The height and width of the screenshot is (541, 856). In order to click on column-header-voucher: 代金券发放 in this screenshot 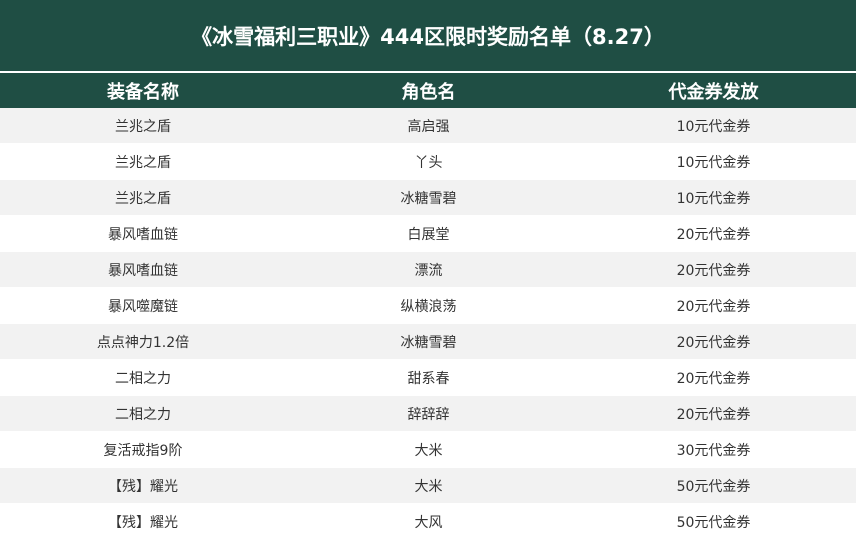, I will do `click(713, 92)`.